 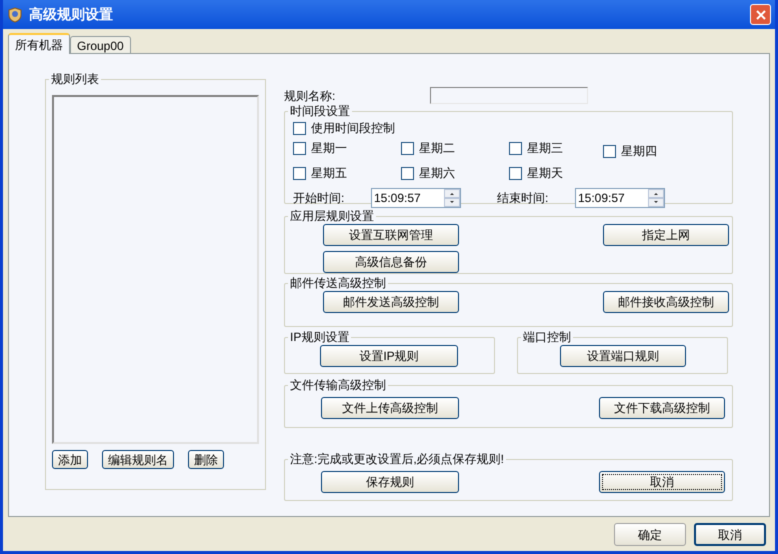 I want to click on group-title: IP规则设置, so click(x=320, y=337).